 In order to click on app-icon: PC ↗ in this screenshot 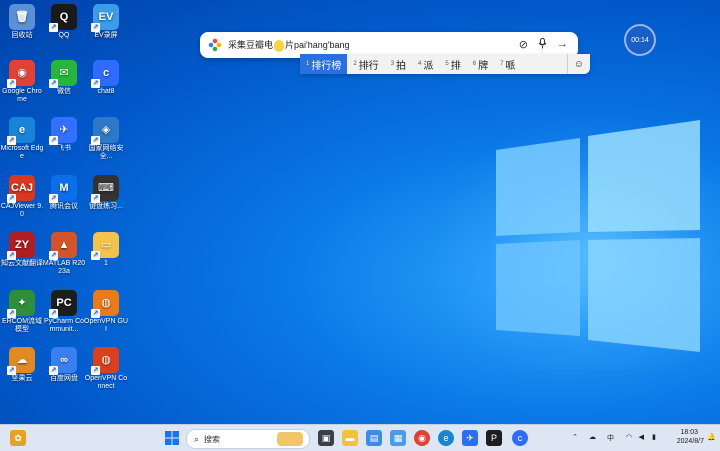, I will do `click(63, 304)`.